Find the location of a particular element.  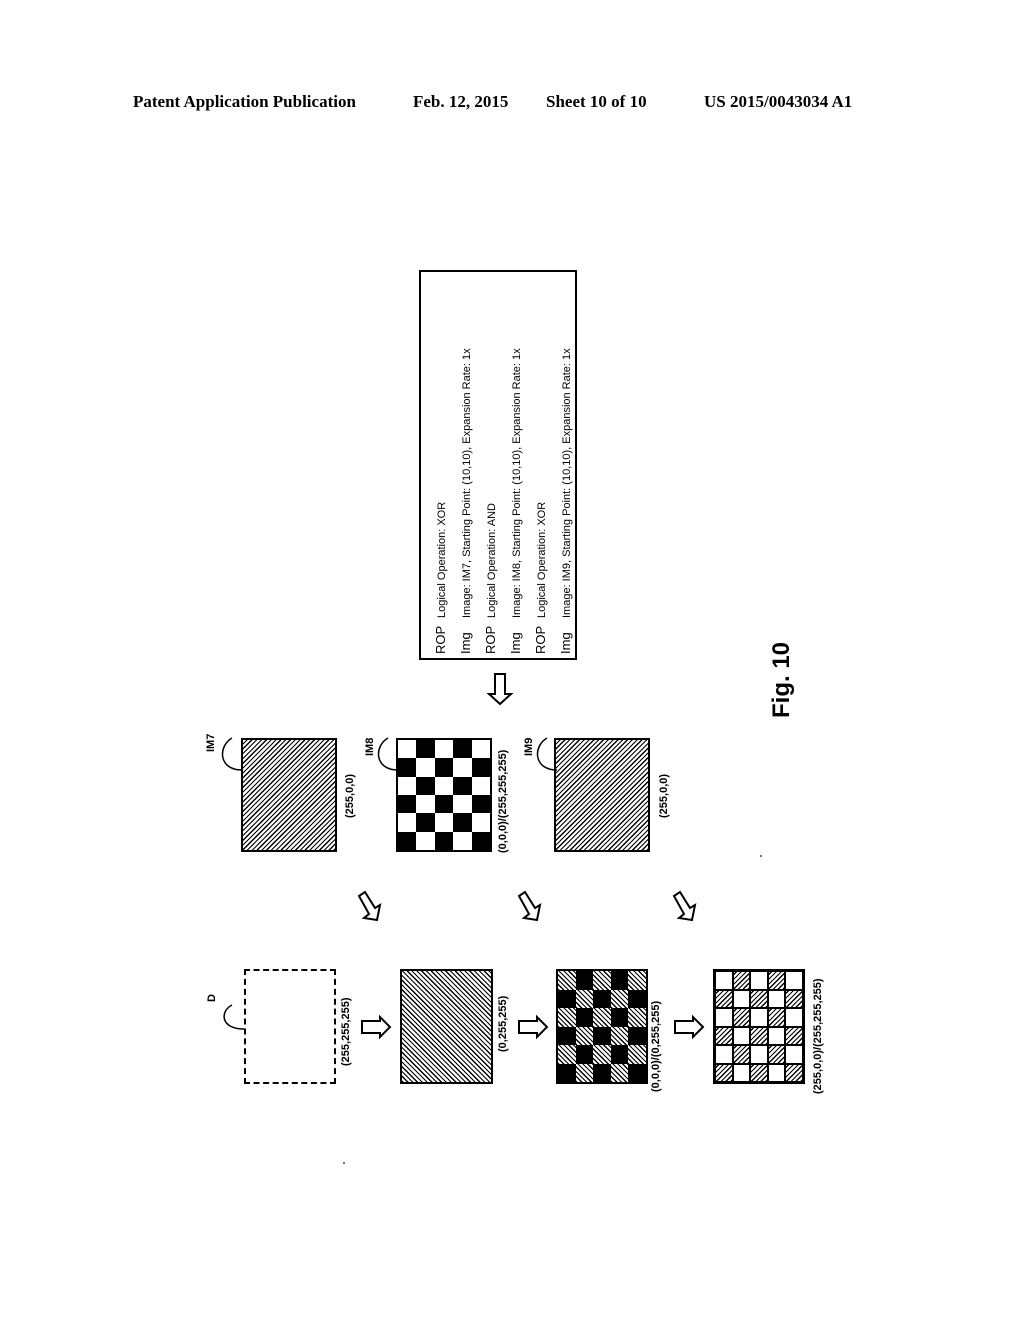

figure-label: Fig. 10 is located at coordinates (781, 679).